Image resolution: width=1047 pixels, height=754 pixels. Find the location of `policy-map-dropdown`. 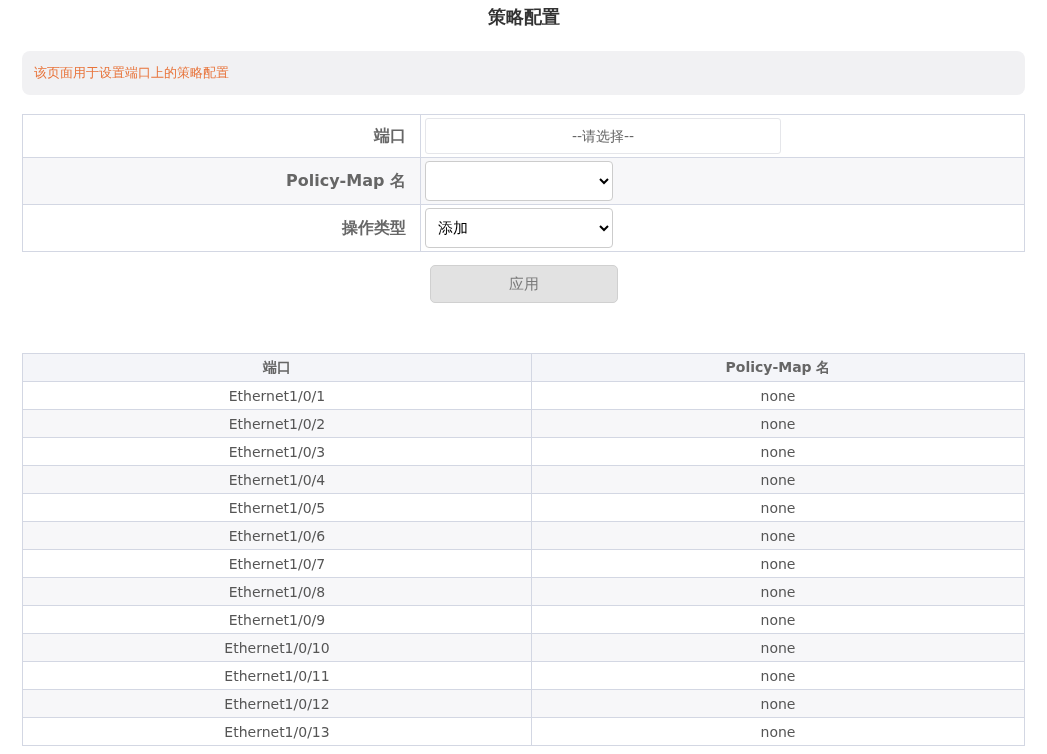

policy-map-dropdown is located at coordinates (519, 181).